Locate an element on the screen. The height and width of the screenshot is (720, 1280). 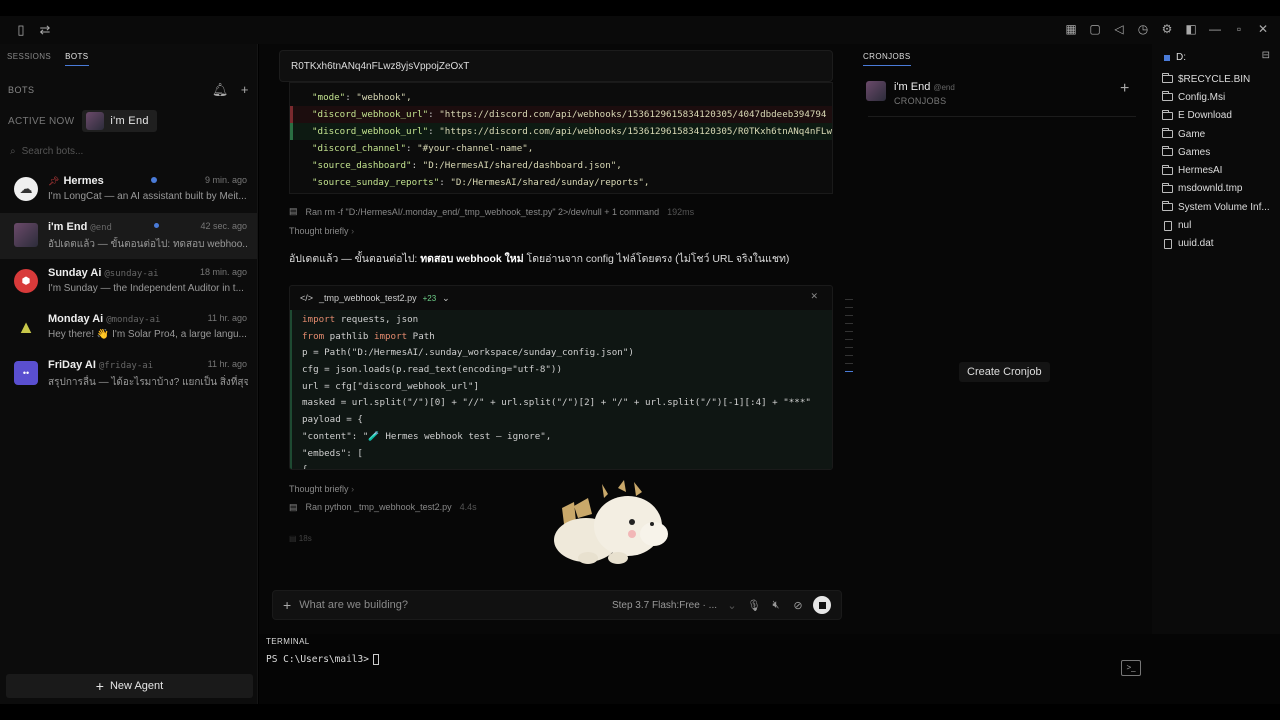
active-now-label: ACTIVE NOW is located at coordinates (41, 121).